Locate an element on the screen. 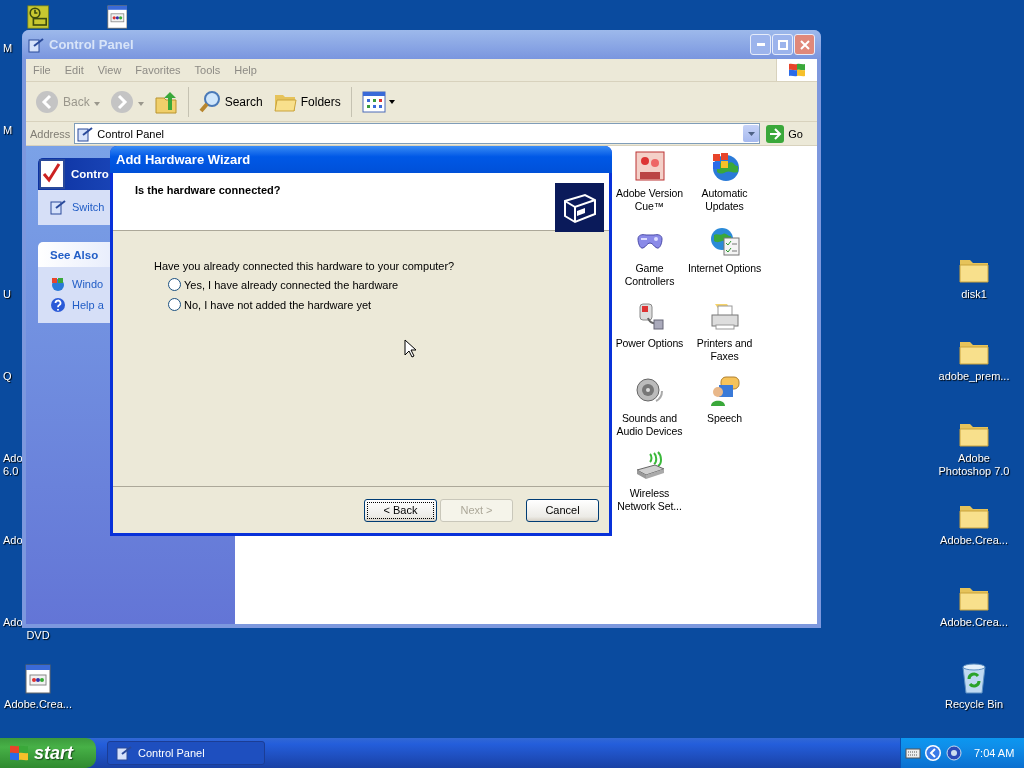  icon-label: U is located at coordinates (6, 294).